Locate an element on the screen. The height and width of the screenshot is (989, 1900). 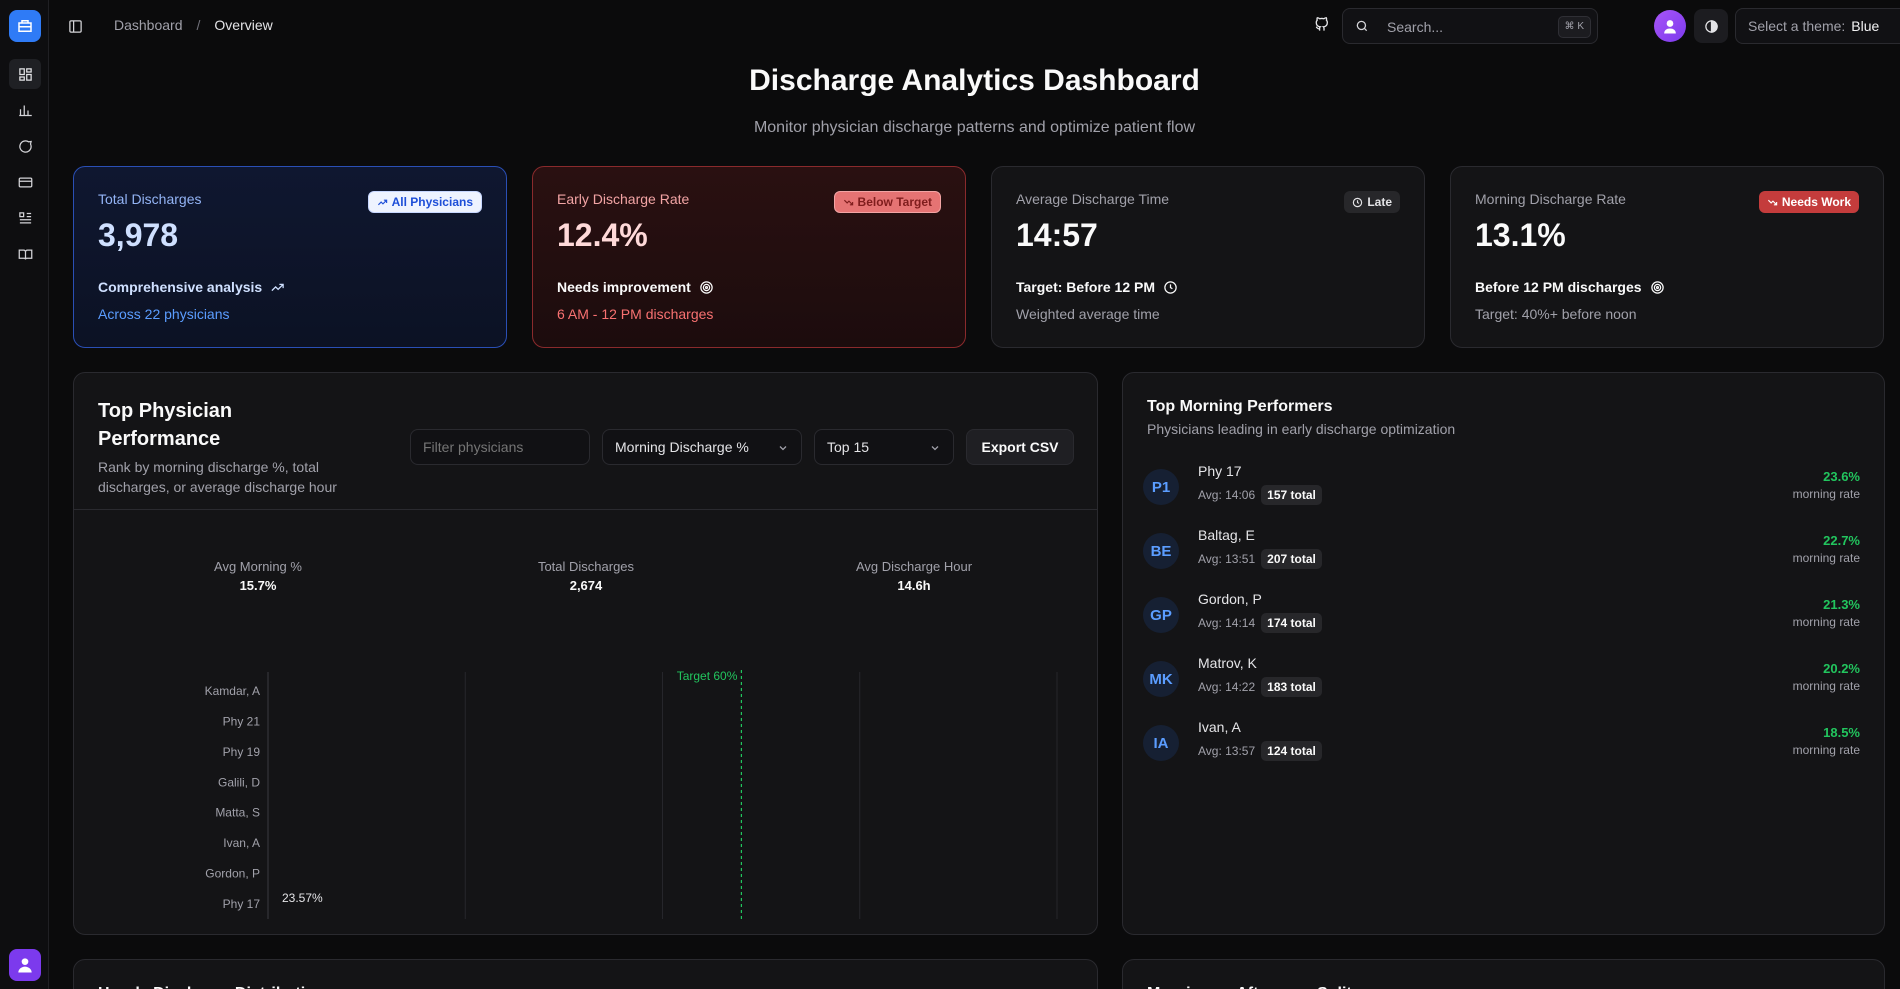
hourly-distribution-panel: Hourly Discharge Distribution is located at coordinates (585, 974).